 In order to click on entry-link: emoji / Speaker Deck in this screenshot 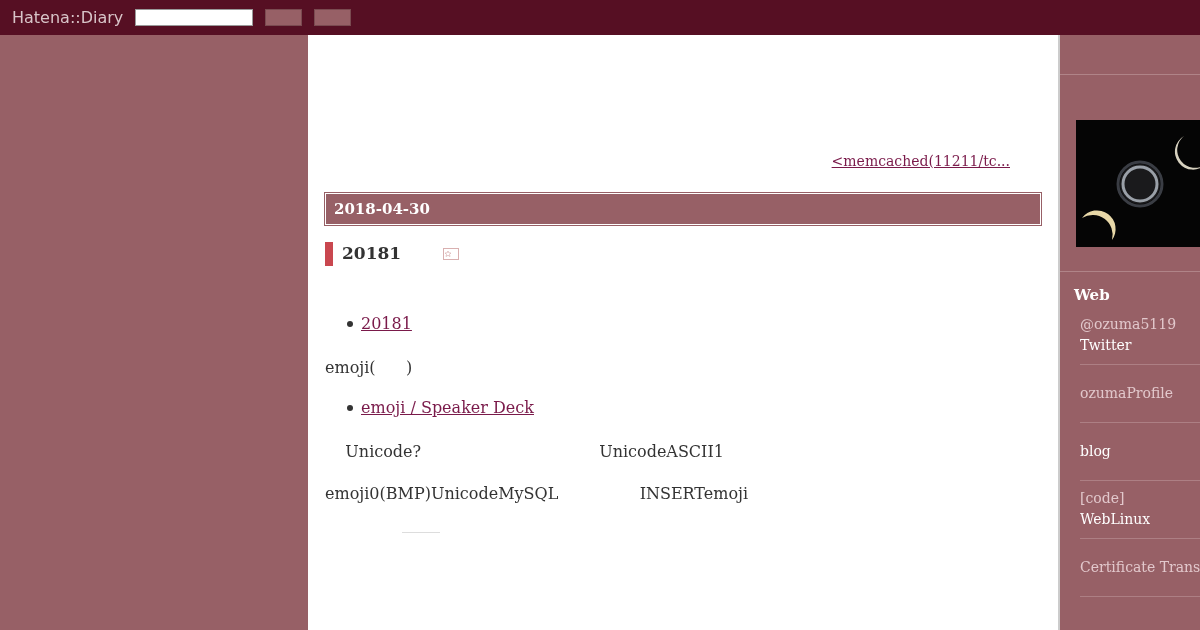, I will do `click(460, 408)`.